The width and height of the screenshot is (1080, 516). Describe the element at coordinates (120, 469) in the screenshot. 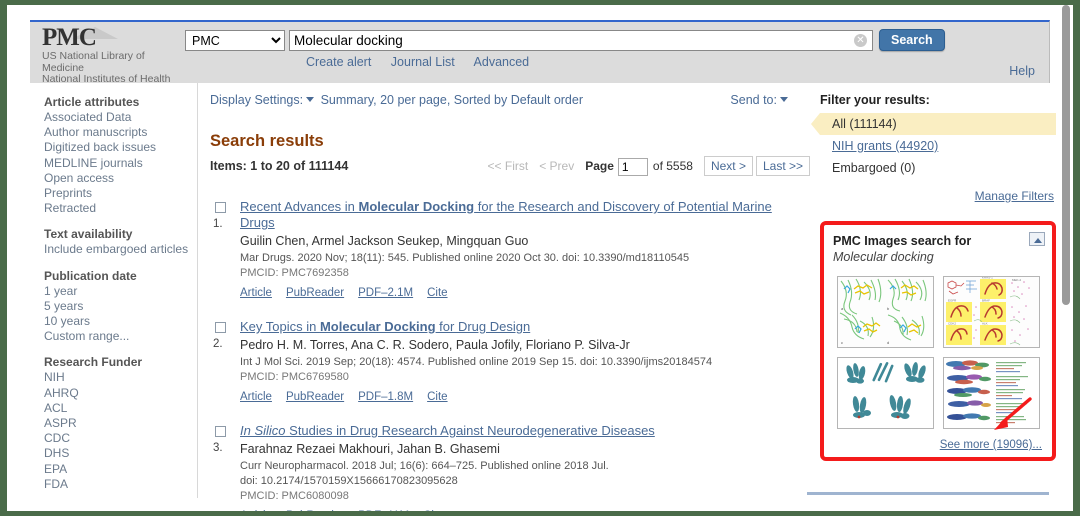

I see `sidebar-item-epa: EPA` at that location.